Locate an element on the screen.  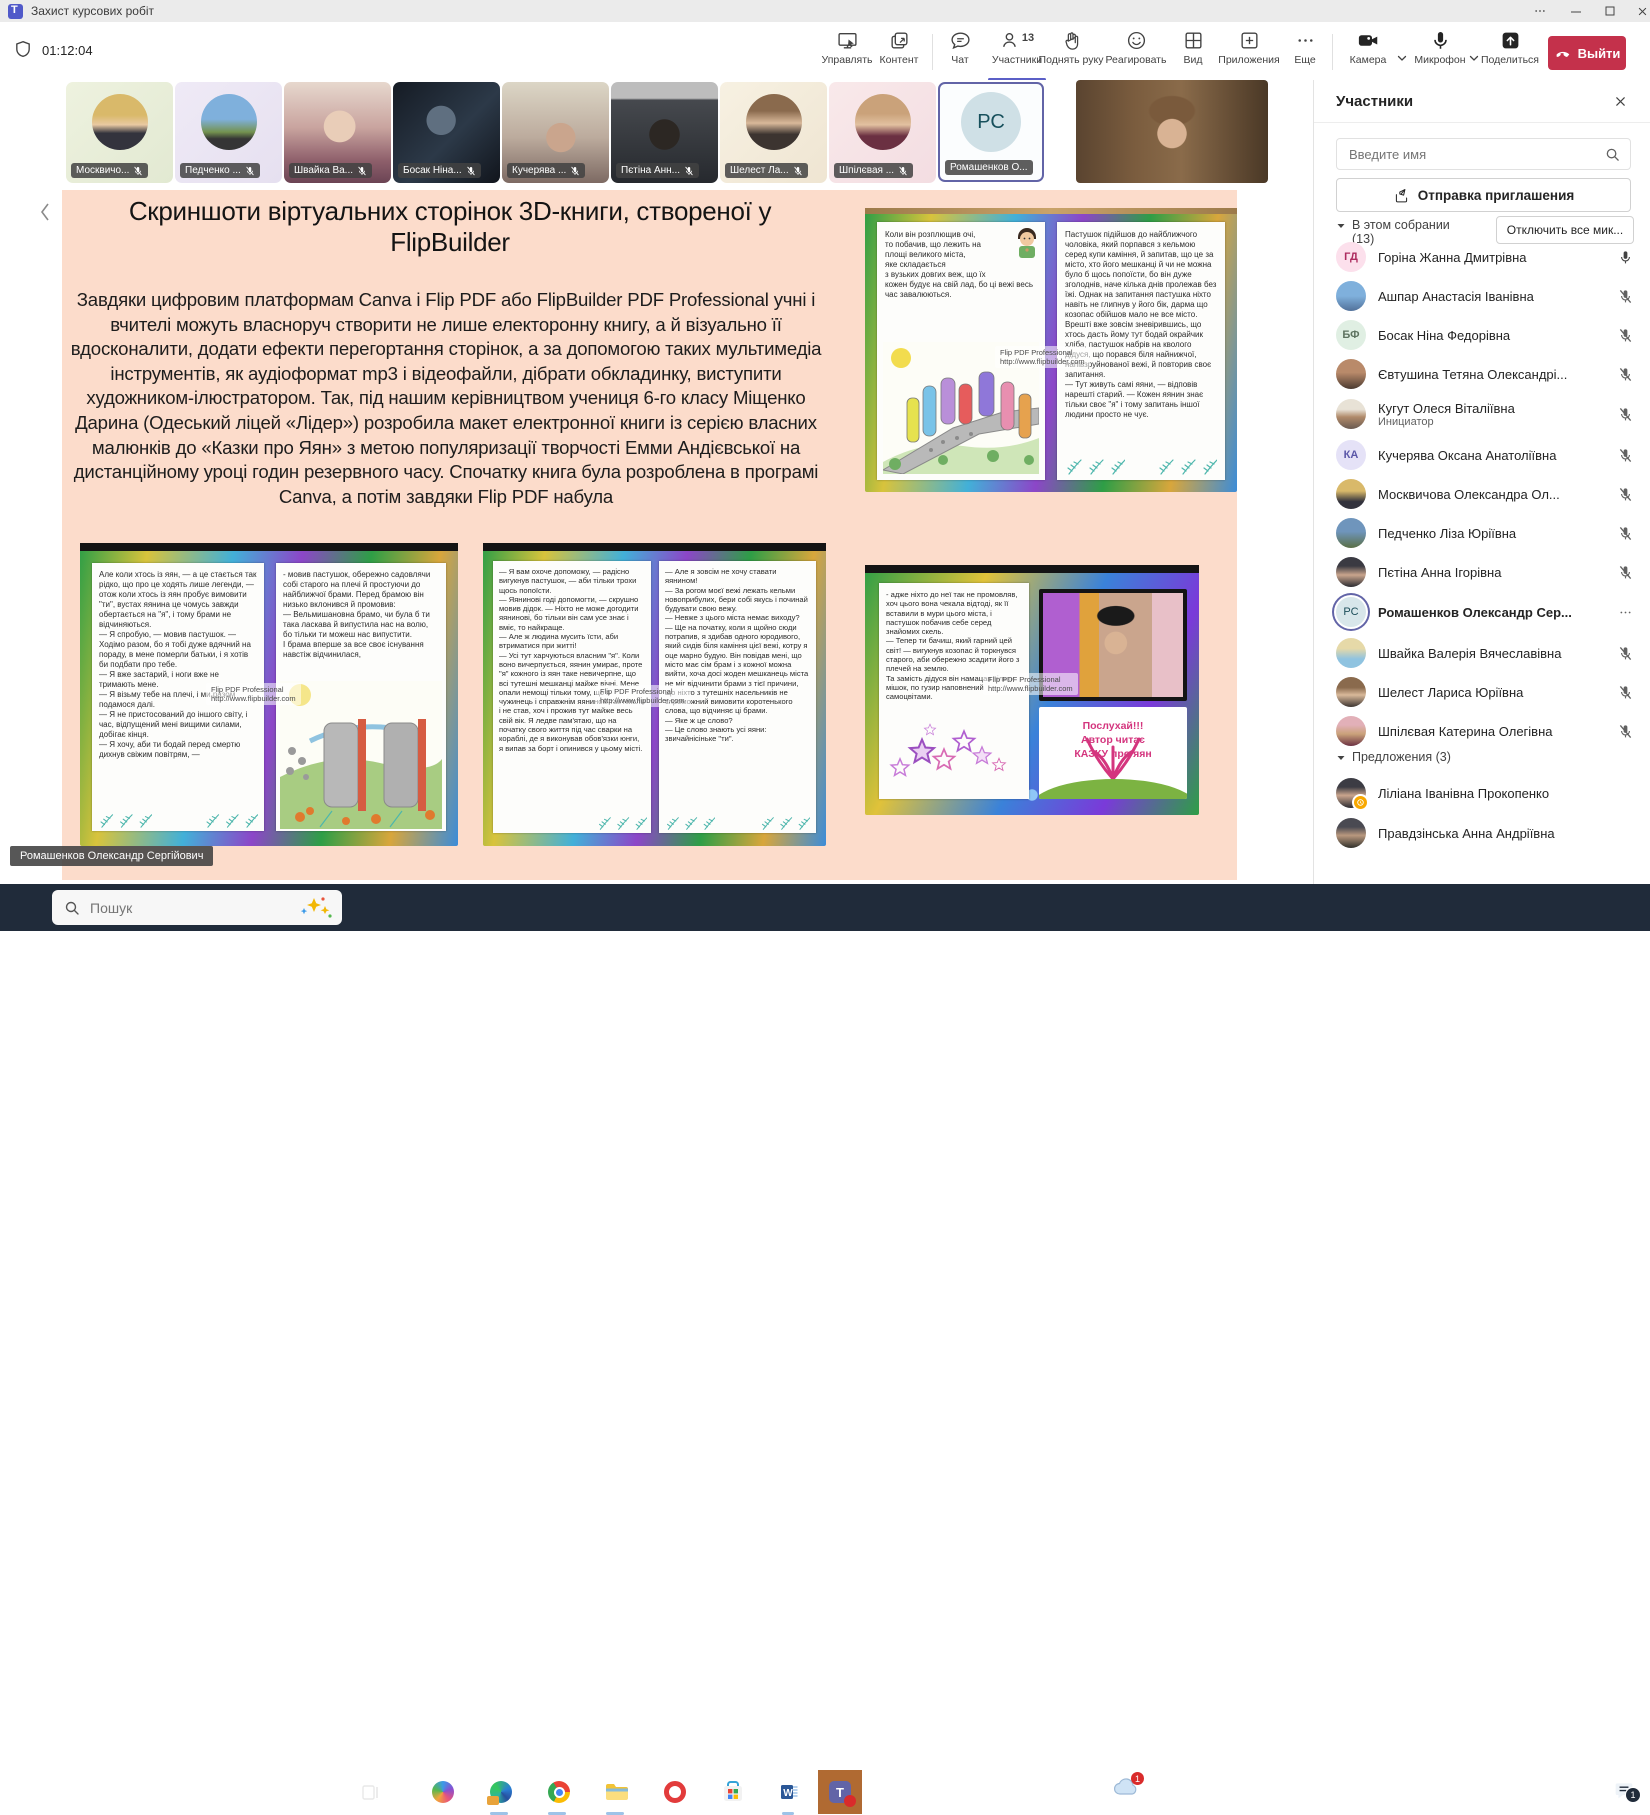
tray-mic-icon is located at coordinates (1366, 1788).